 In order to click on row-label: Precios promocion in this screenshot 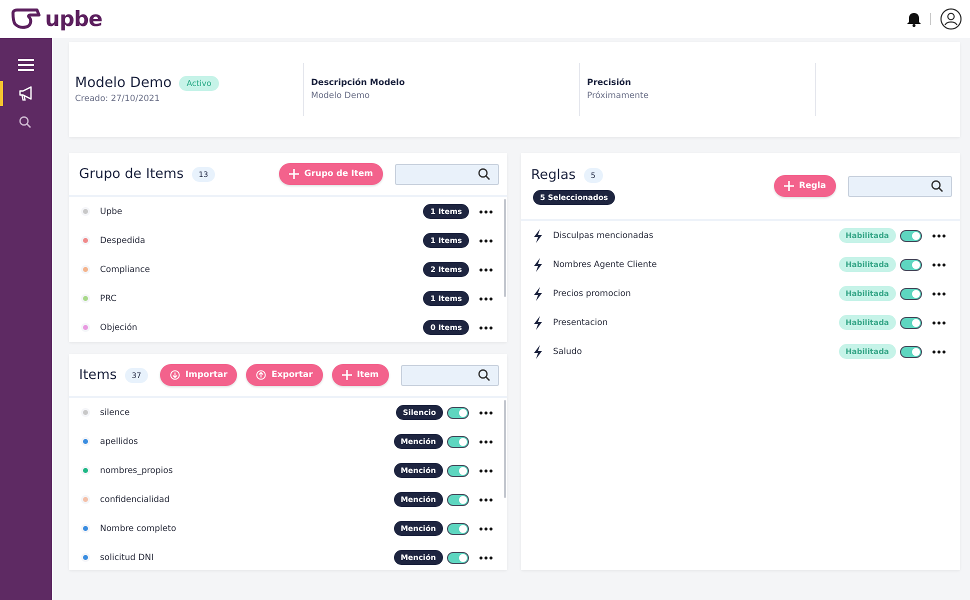, I will do `click(690, 293)`.